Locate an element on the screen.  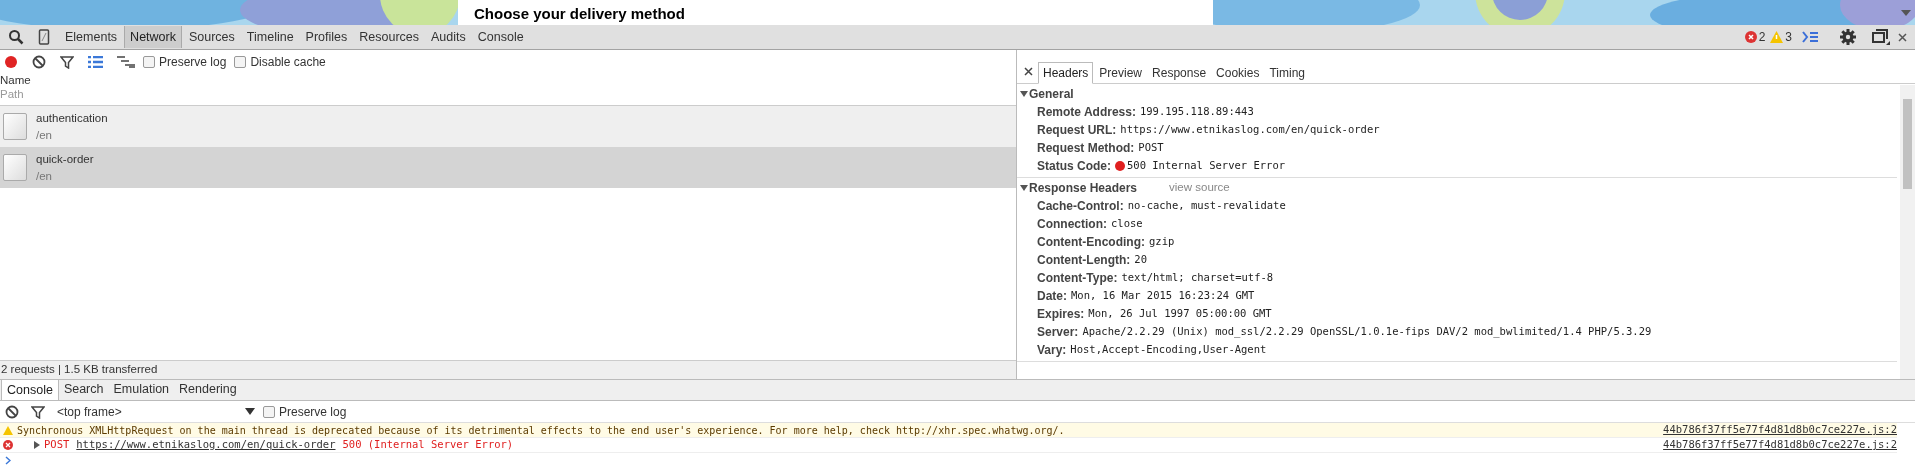
header-name: Request URL: is located at coordinates (1077, 130).